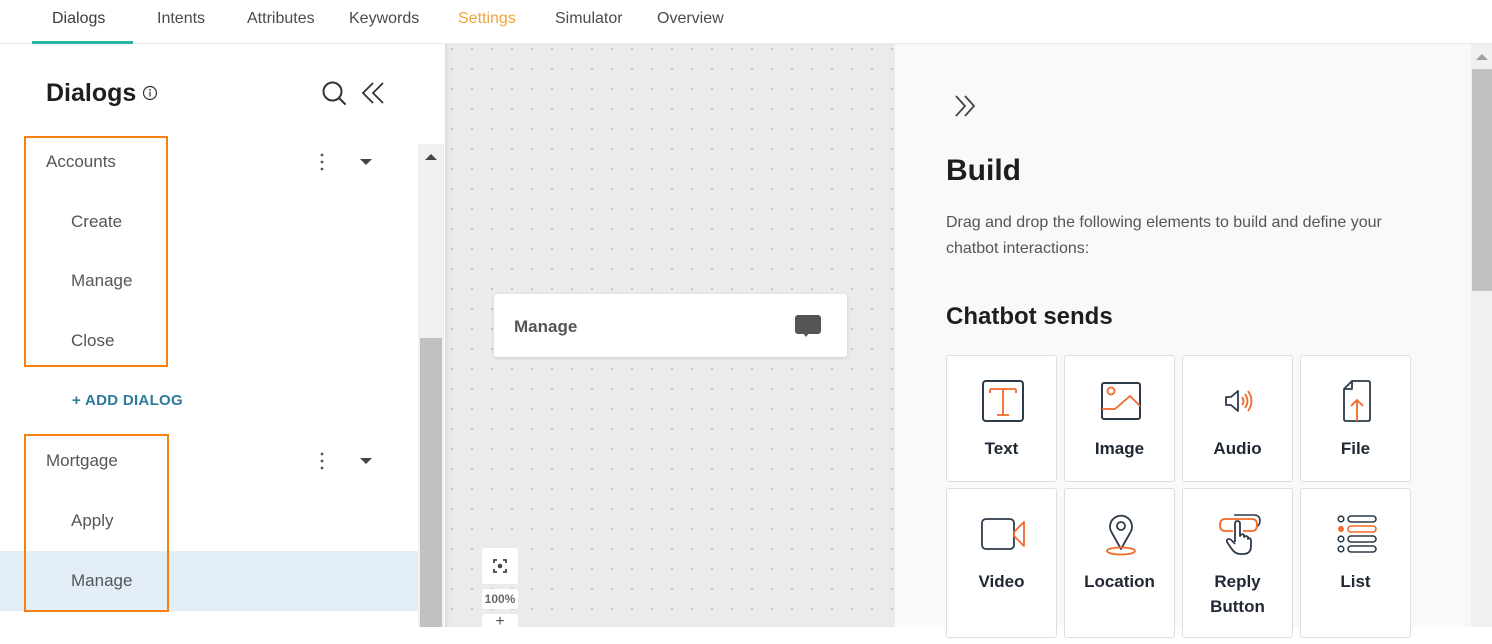  I want to click on text-icon, so click(1003, 401).